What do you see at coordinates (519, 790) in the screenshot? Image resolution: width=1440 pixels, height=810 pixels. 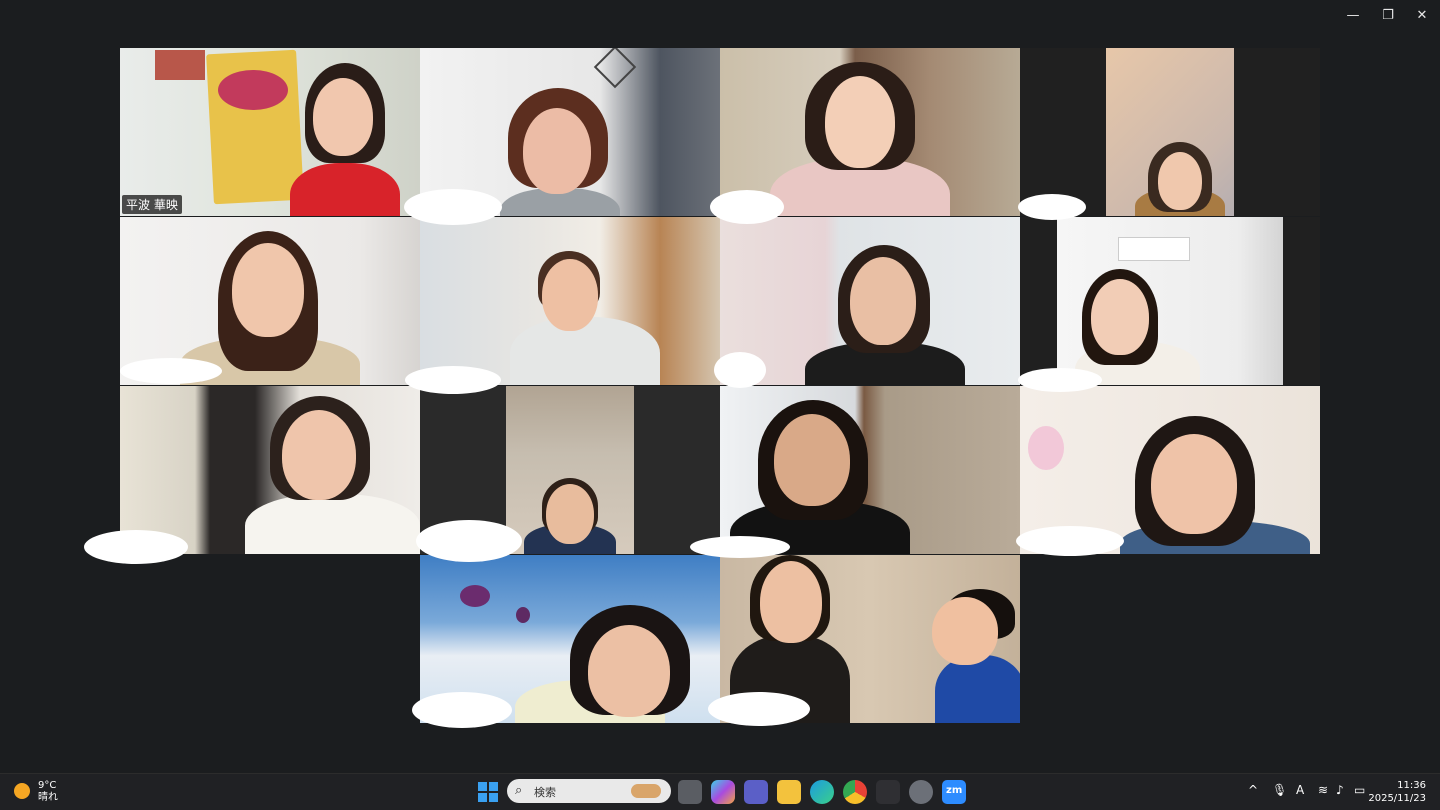 I see `search-icon: ⌕` at bounding box center [519, 790].